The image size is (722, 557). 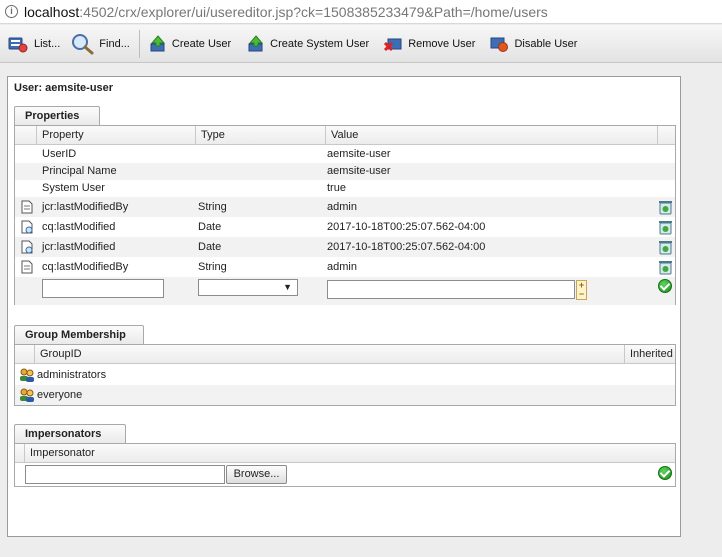 What do you see at coordinates (125, 474) in the screenshot?
I see `impersonator-input` at bounding box center [125, 474].